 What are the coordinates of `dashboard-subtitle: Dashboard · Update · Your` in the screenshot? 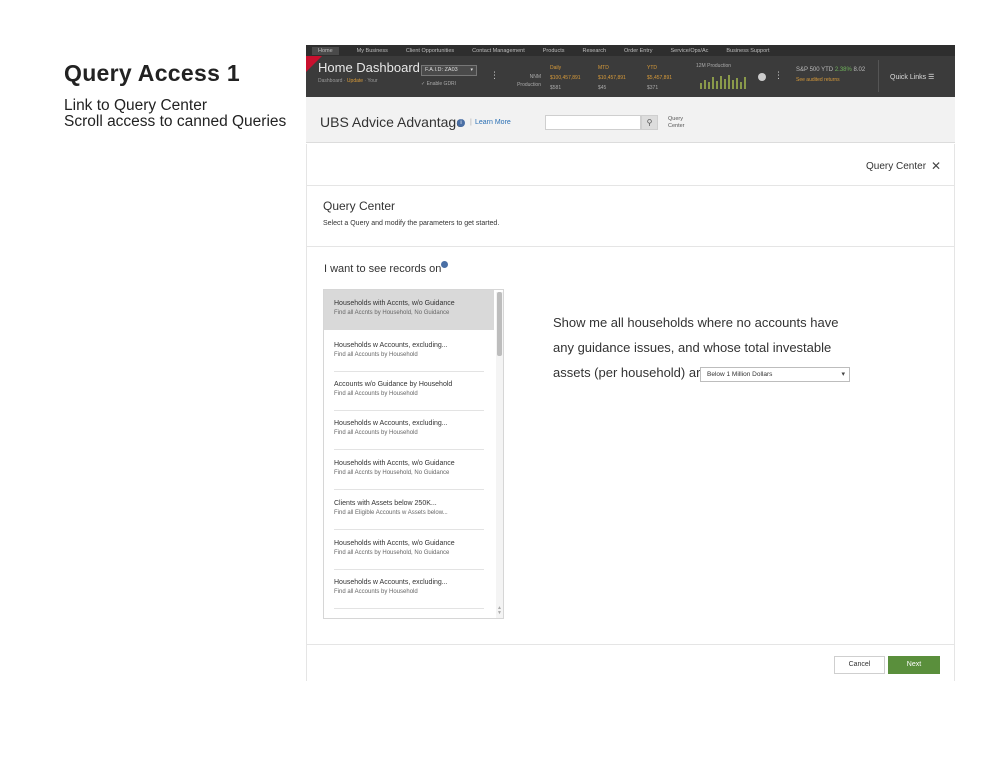 It's located at (348, 81).